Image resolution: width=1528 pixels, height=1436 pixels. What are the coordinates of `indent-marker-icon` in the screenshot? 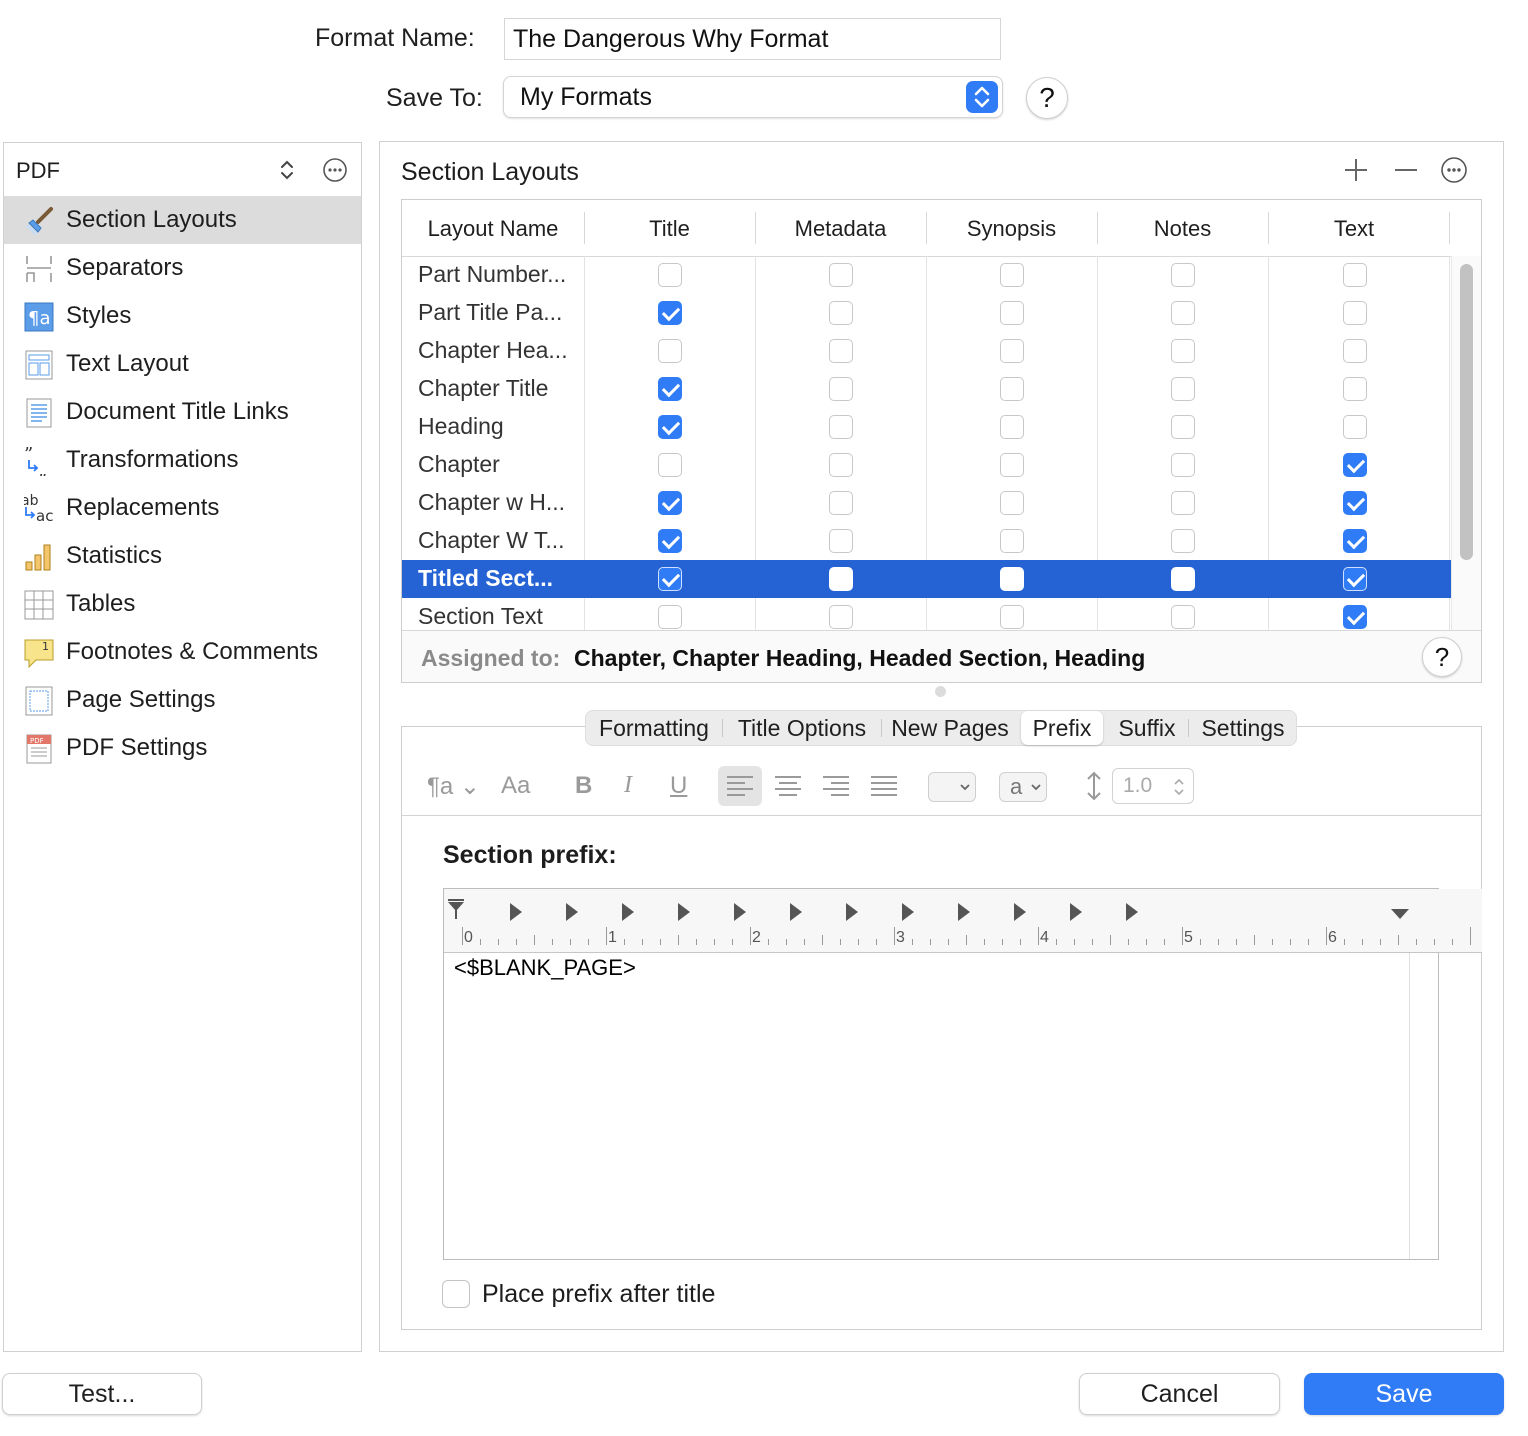 It's located at (456, 912).